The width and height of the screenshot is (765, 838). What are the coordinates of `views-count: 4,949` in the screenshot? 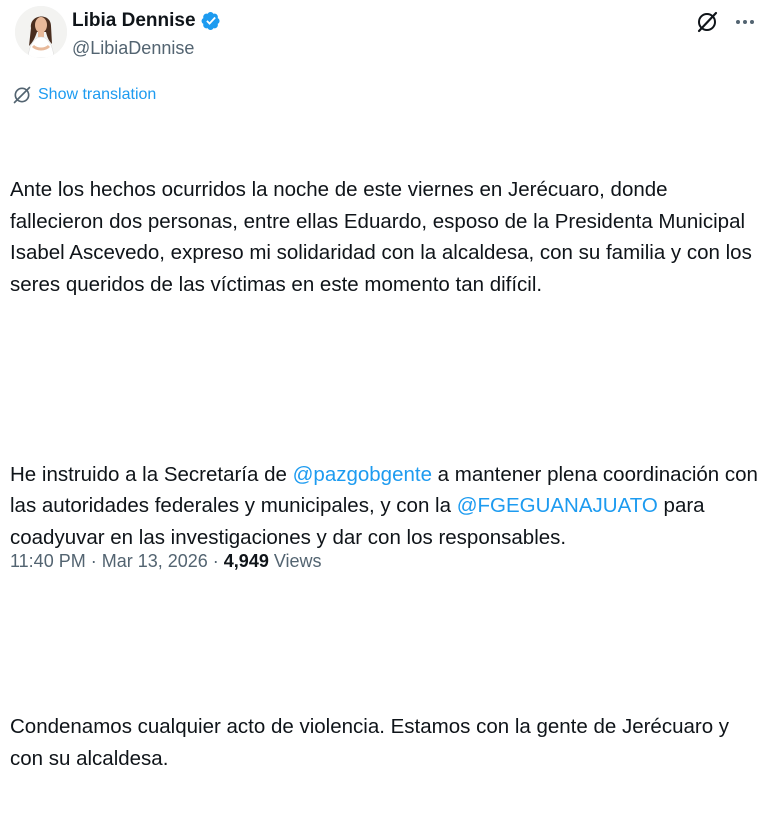 It's located at (246, 560).